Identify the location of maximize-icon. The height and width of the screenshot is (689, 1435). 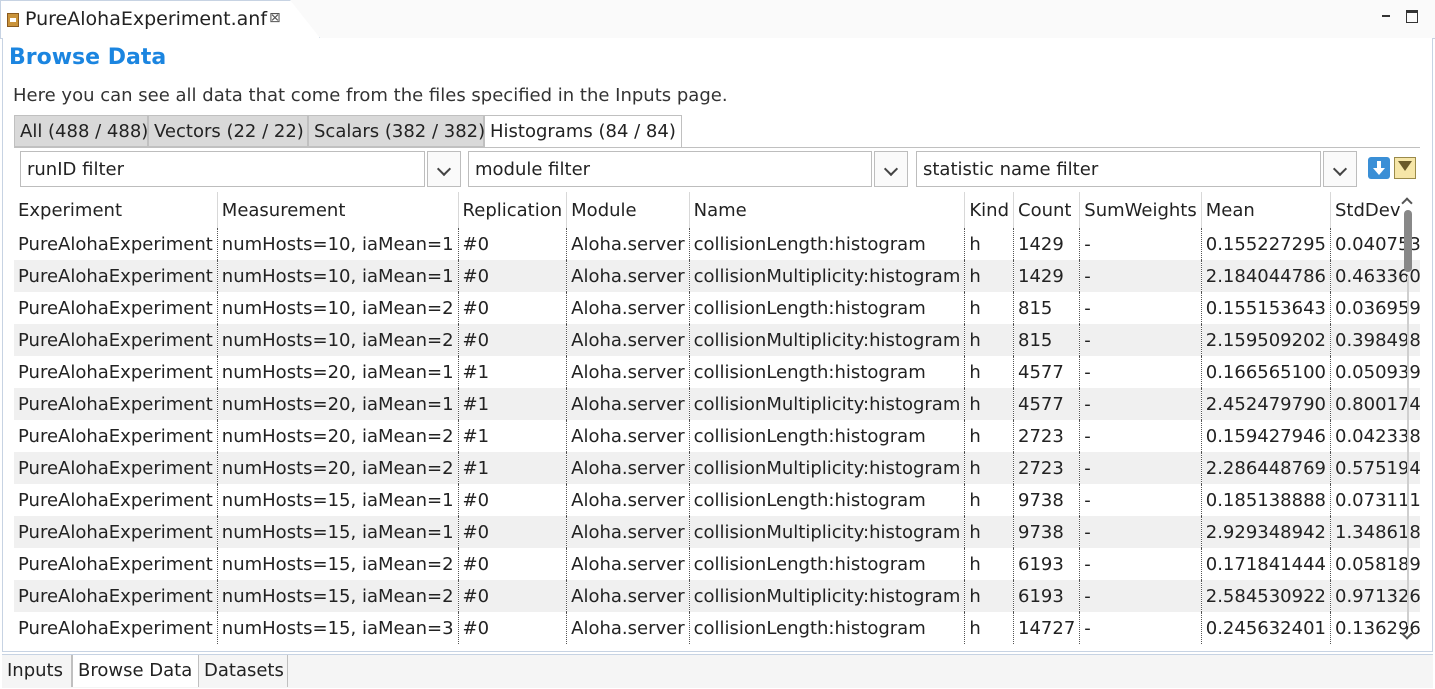
(1412, 16).